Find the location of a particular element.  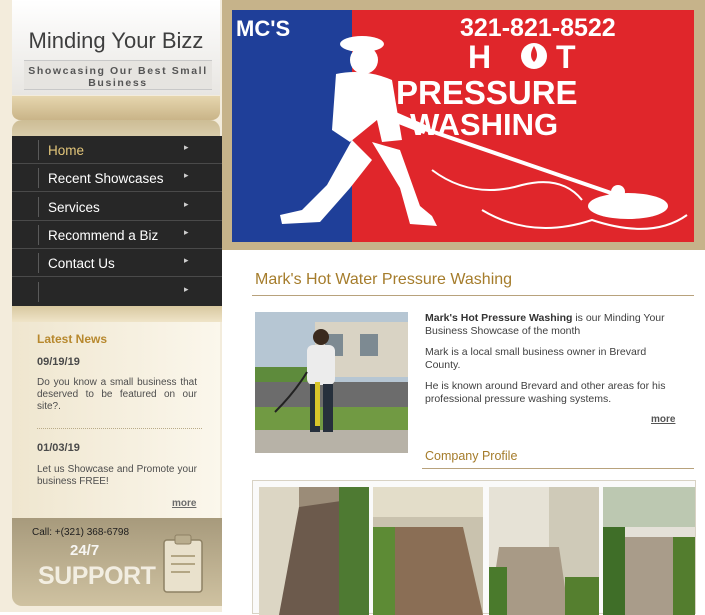

decorative-band is located at coordinates (116, 108).